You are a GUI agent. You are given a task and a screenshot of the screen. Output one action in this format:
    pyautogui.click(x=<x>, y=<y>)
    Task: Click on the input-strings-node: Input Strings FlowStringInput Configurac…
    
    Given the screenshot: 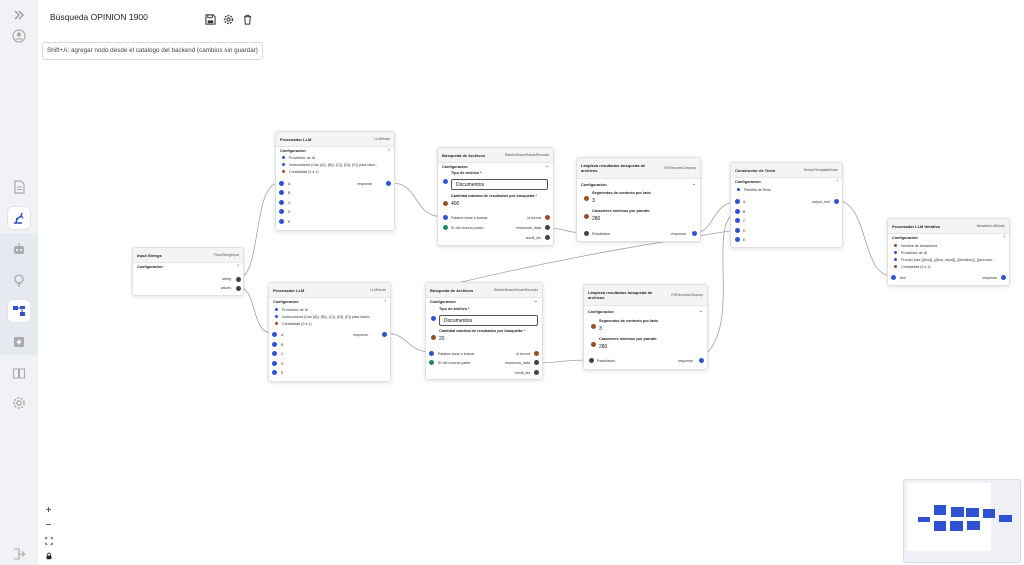 What is the action you would take?
    pyautogui.click(x=188, y=271)
    